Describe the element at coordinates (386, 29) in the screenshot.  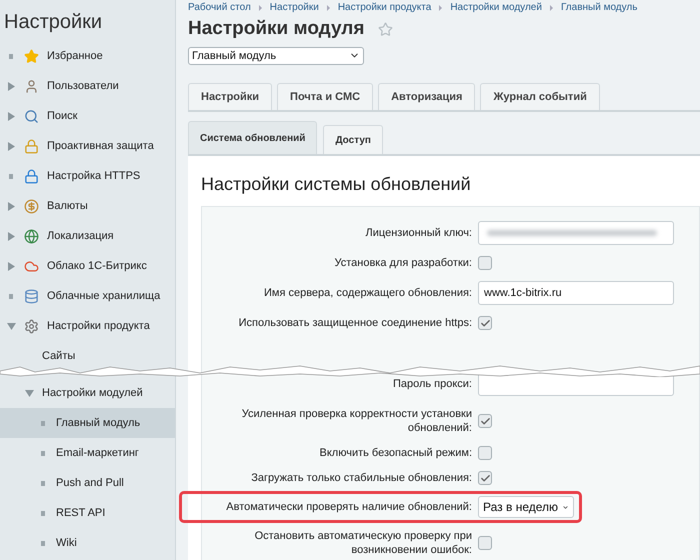
I see `favorite-star-icon` at that location.